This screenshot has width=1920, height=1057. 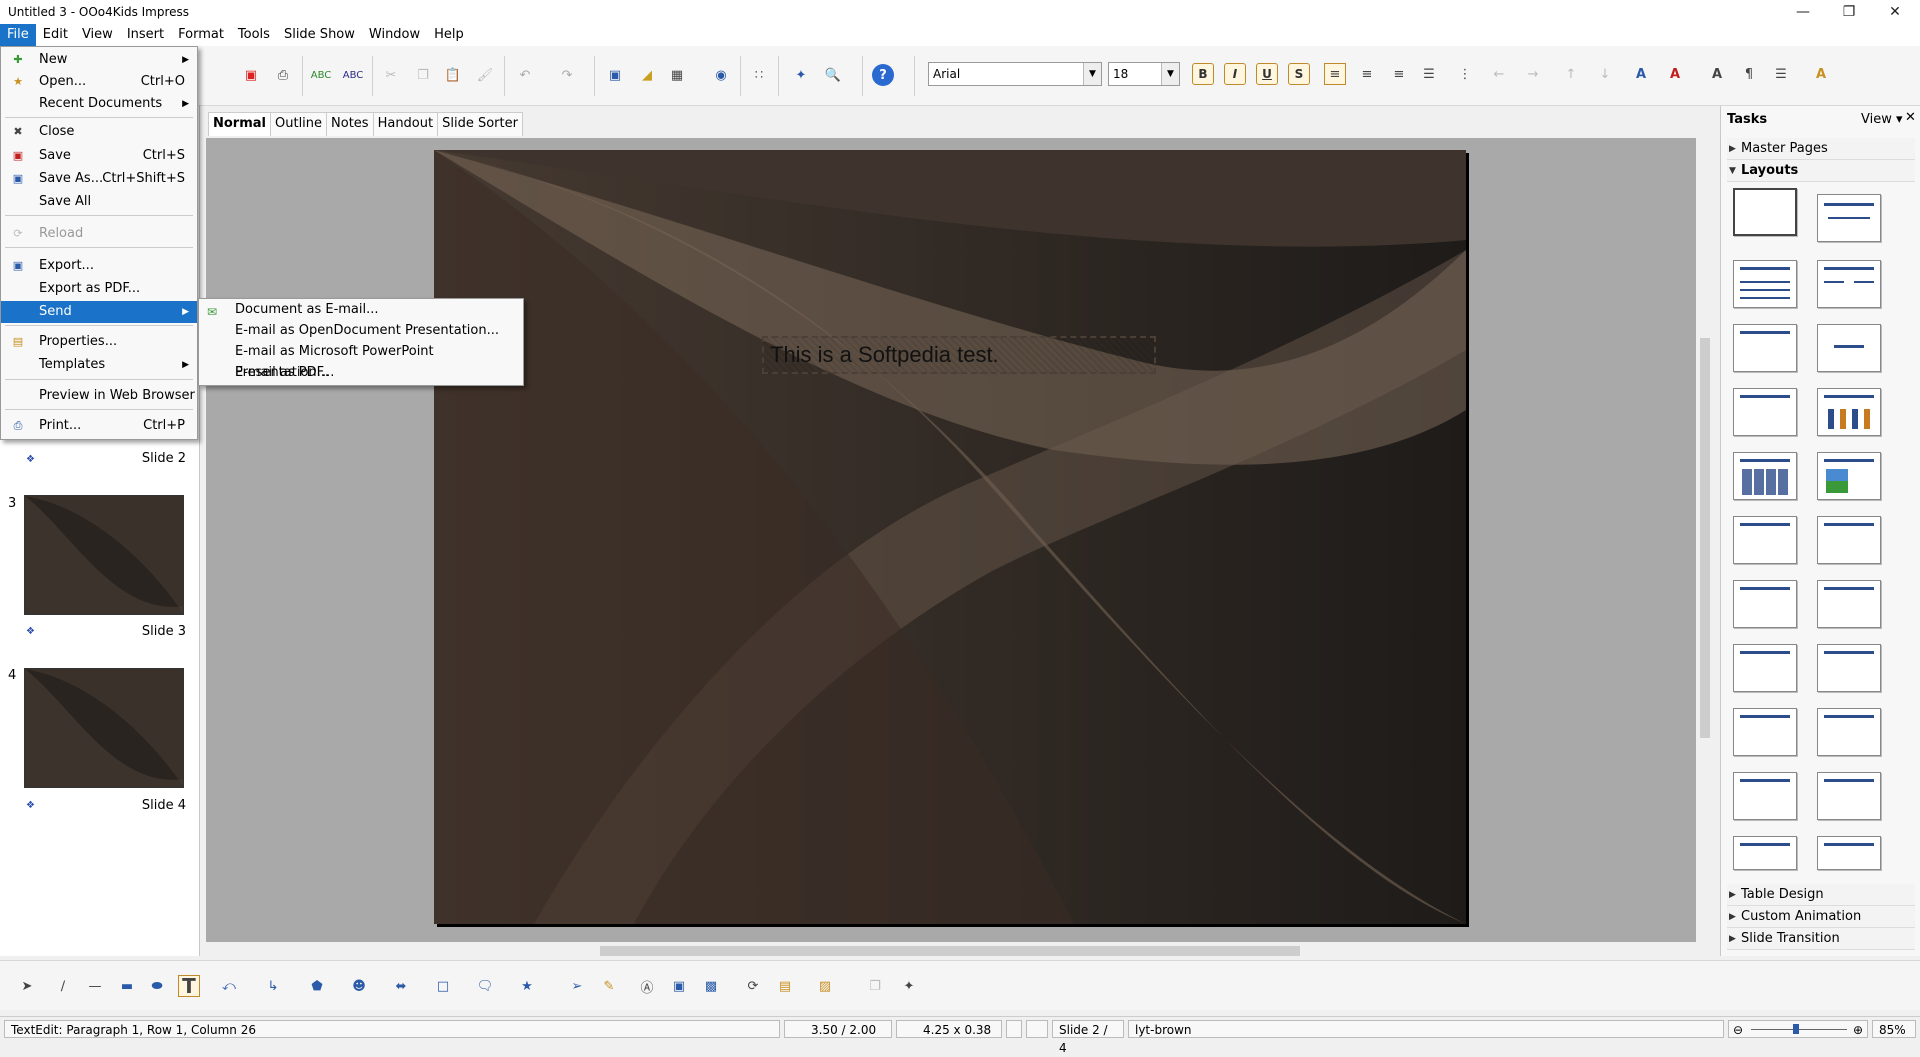 What do you see at coordinates (1821, 939) in the screenshot?
I see `section-slide-transition: ▶ Slide Transition` at bounding box center [1821, 939].